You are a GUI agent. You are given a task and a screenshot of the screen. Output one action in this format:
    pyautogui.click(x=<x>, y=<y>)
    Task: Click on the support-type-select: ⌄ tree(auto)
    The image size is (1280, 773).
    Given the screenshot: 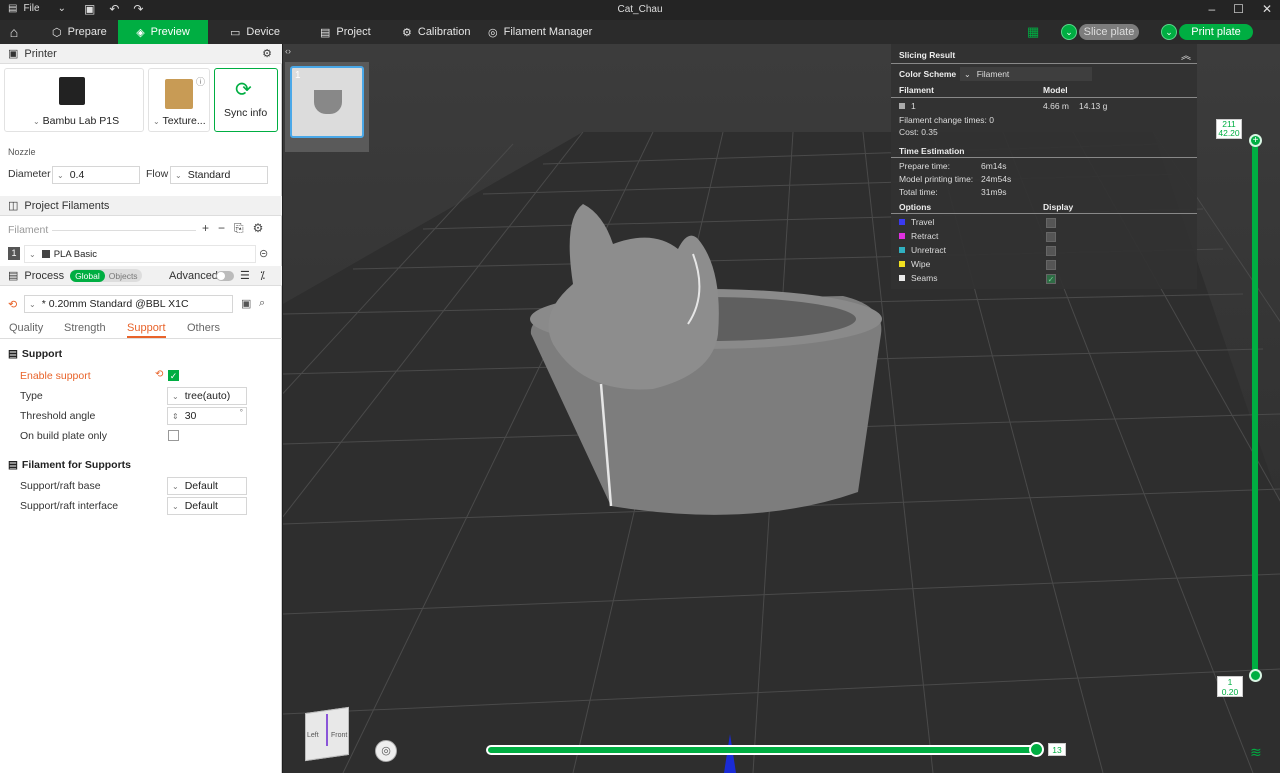 What is the action you would take?
    pyautogui.click(x=207, y=396)
    